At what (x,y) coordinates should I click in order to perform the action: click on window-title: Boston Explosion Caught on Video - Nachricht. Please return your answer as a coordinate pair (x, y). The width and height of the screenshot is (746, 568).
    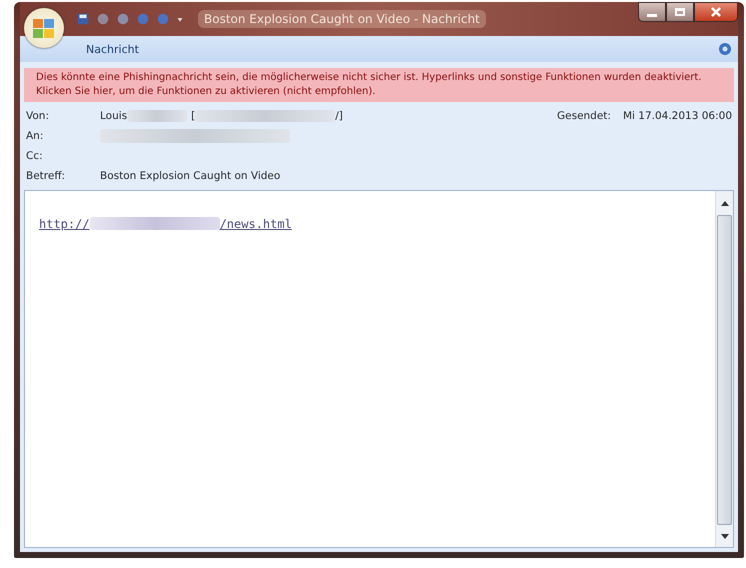
    Looking at the image, I should click on (342, 19).